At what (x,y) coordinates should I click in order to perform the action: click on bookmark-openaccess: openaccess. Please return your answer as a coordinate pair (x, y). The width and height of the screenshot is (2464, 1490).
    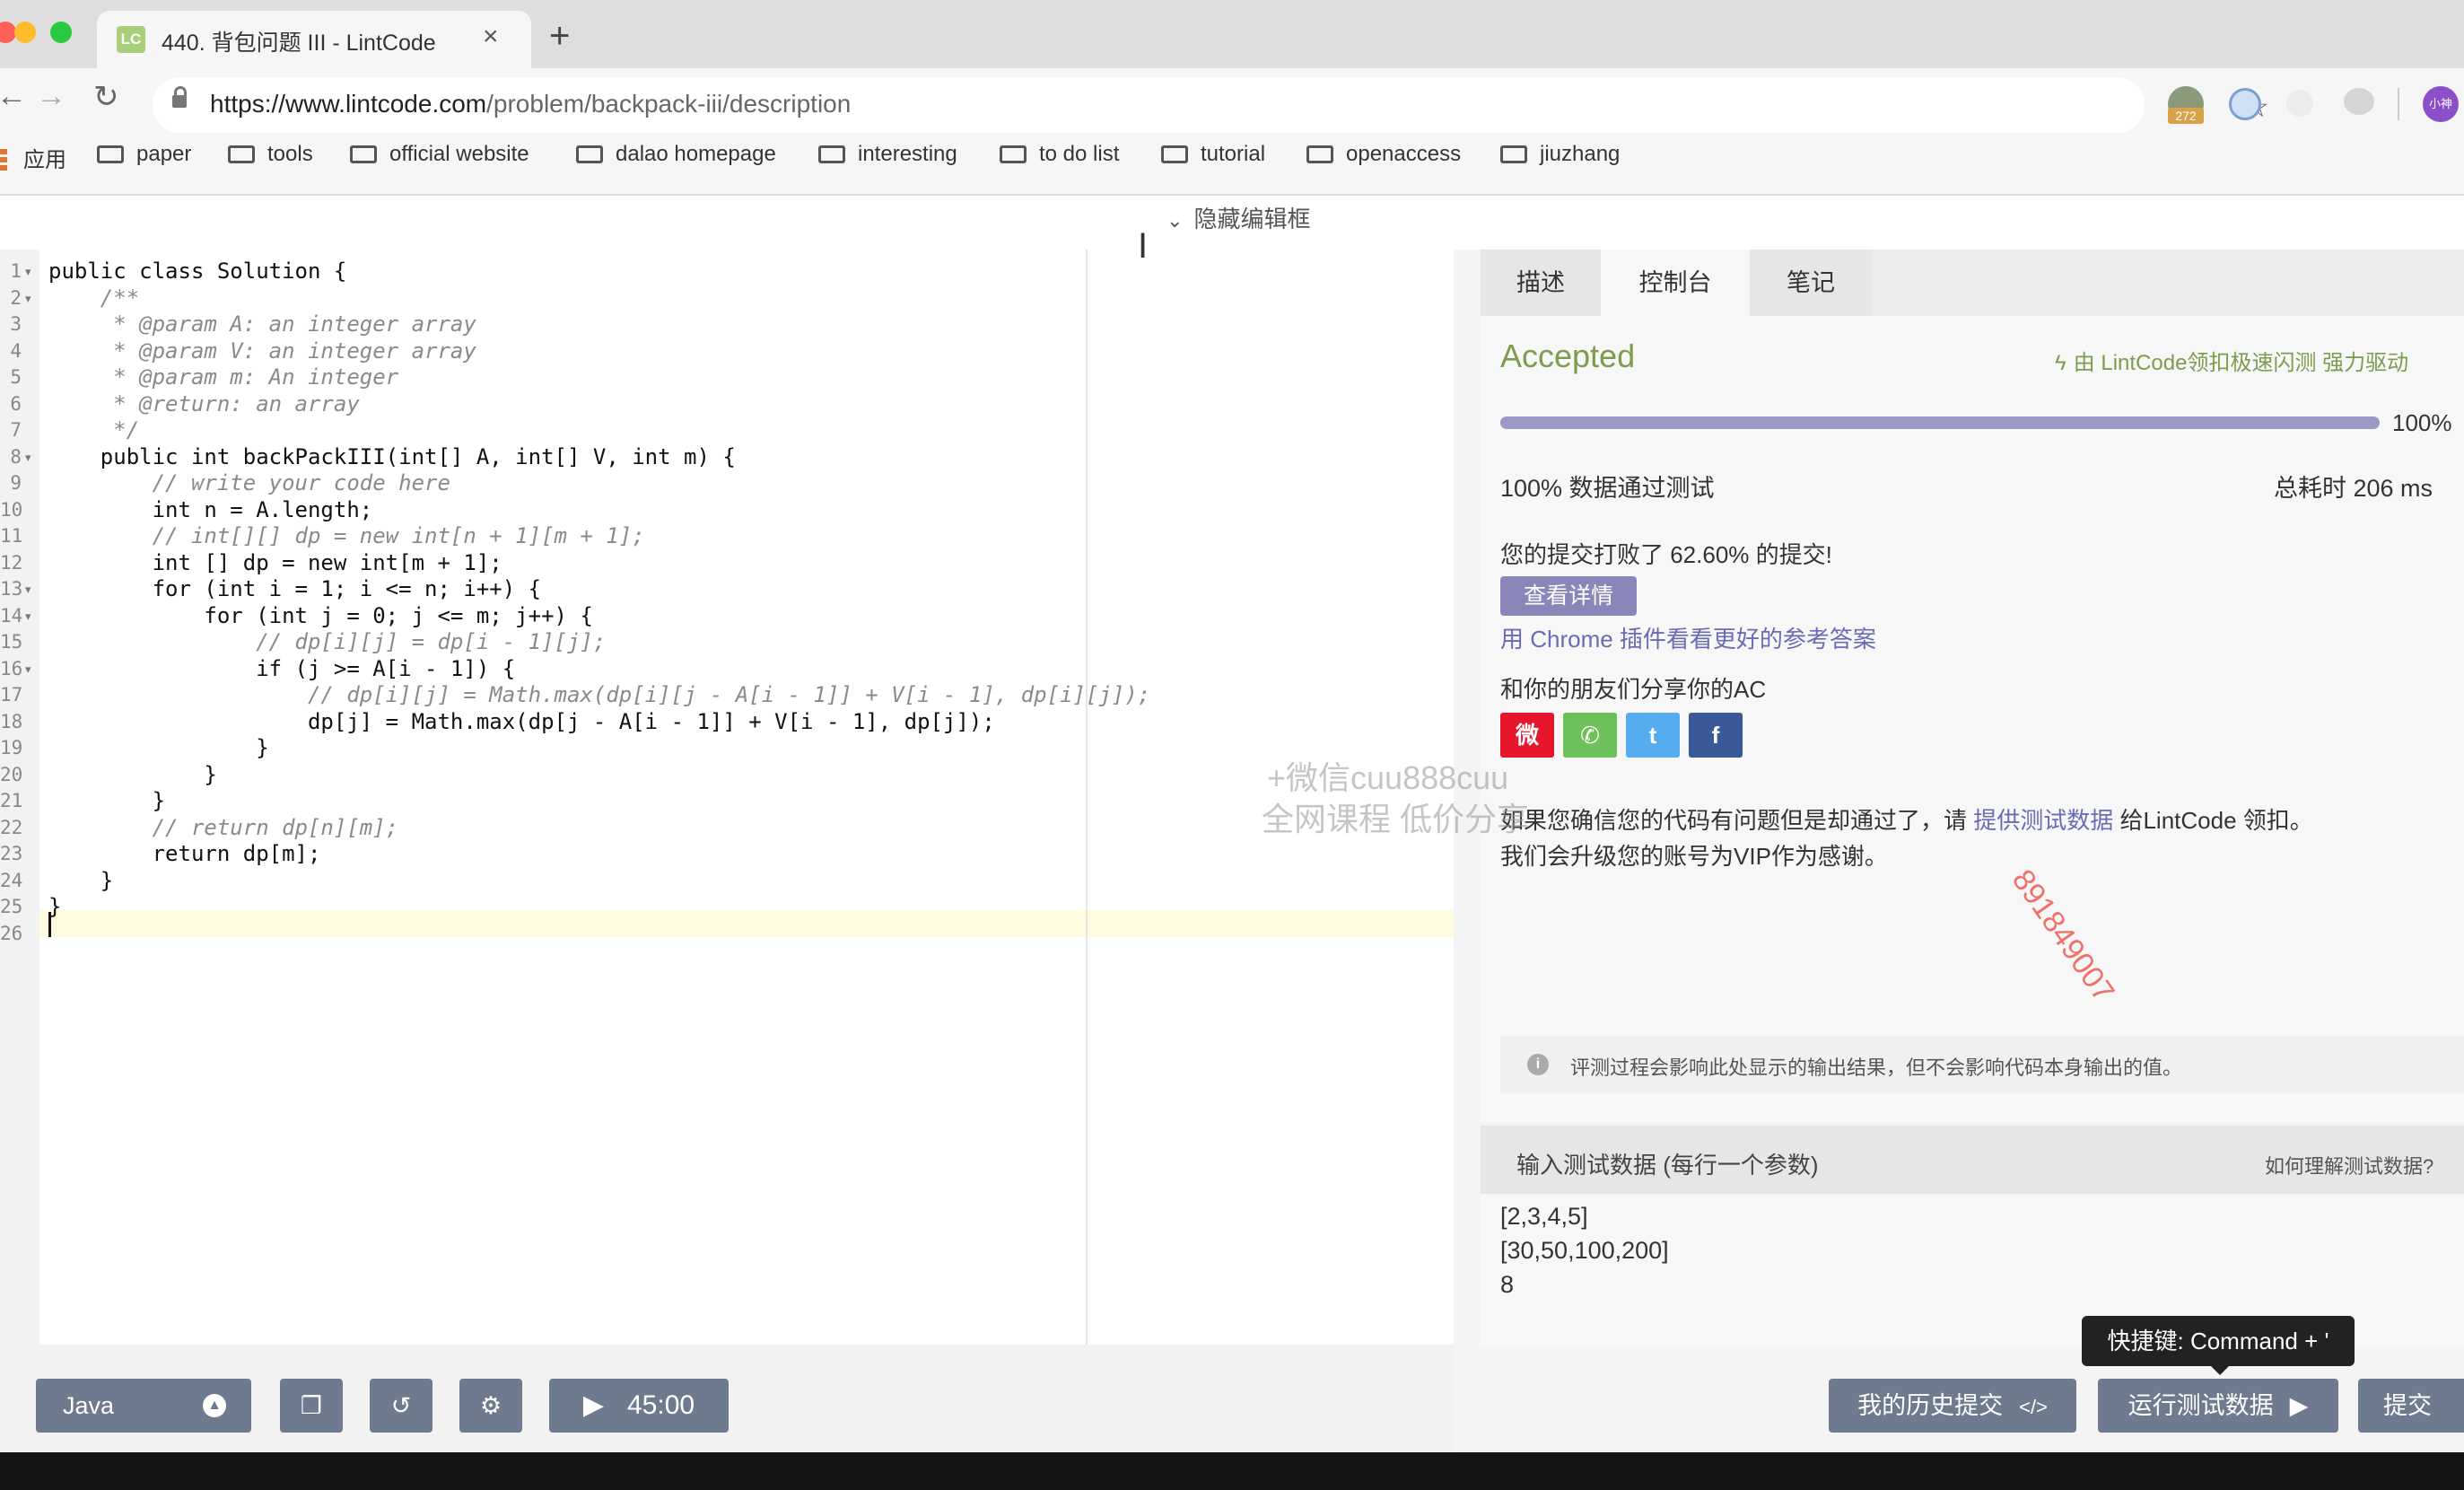
    Looking at the image, I should click on (1383, 154).